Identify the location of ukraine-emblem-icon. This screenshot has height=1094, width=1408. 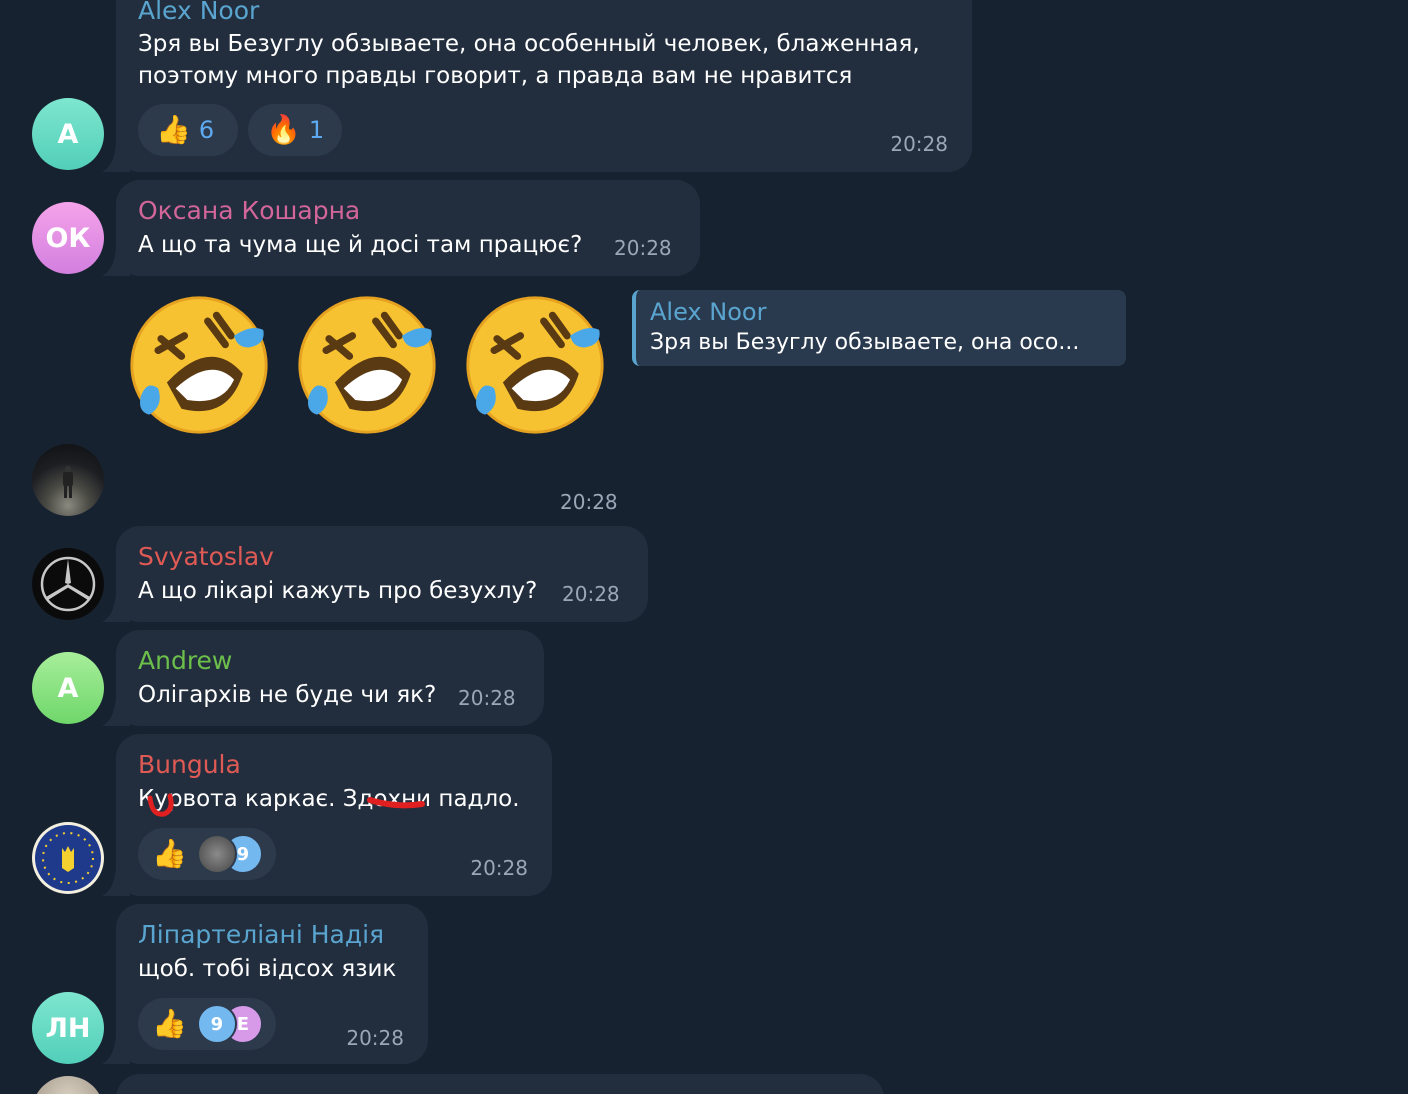
(68, 858).